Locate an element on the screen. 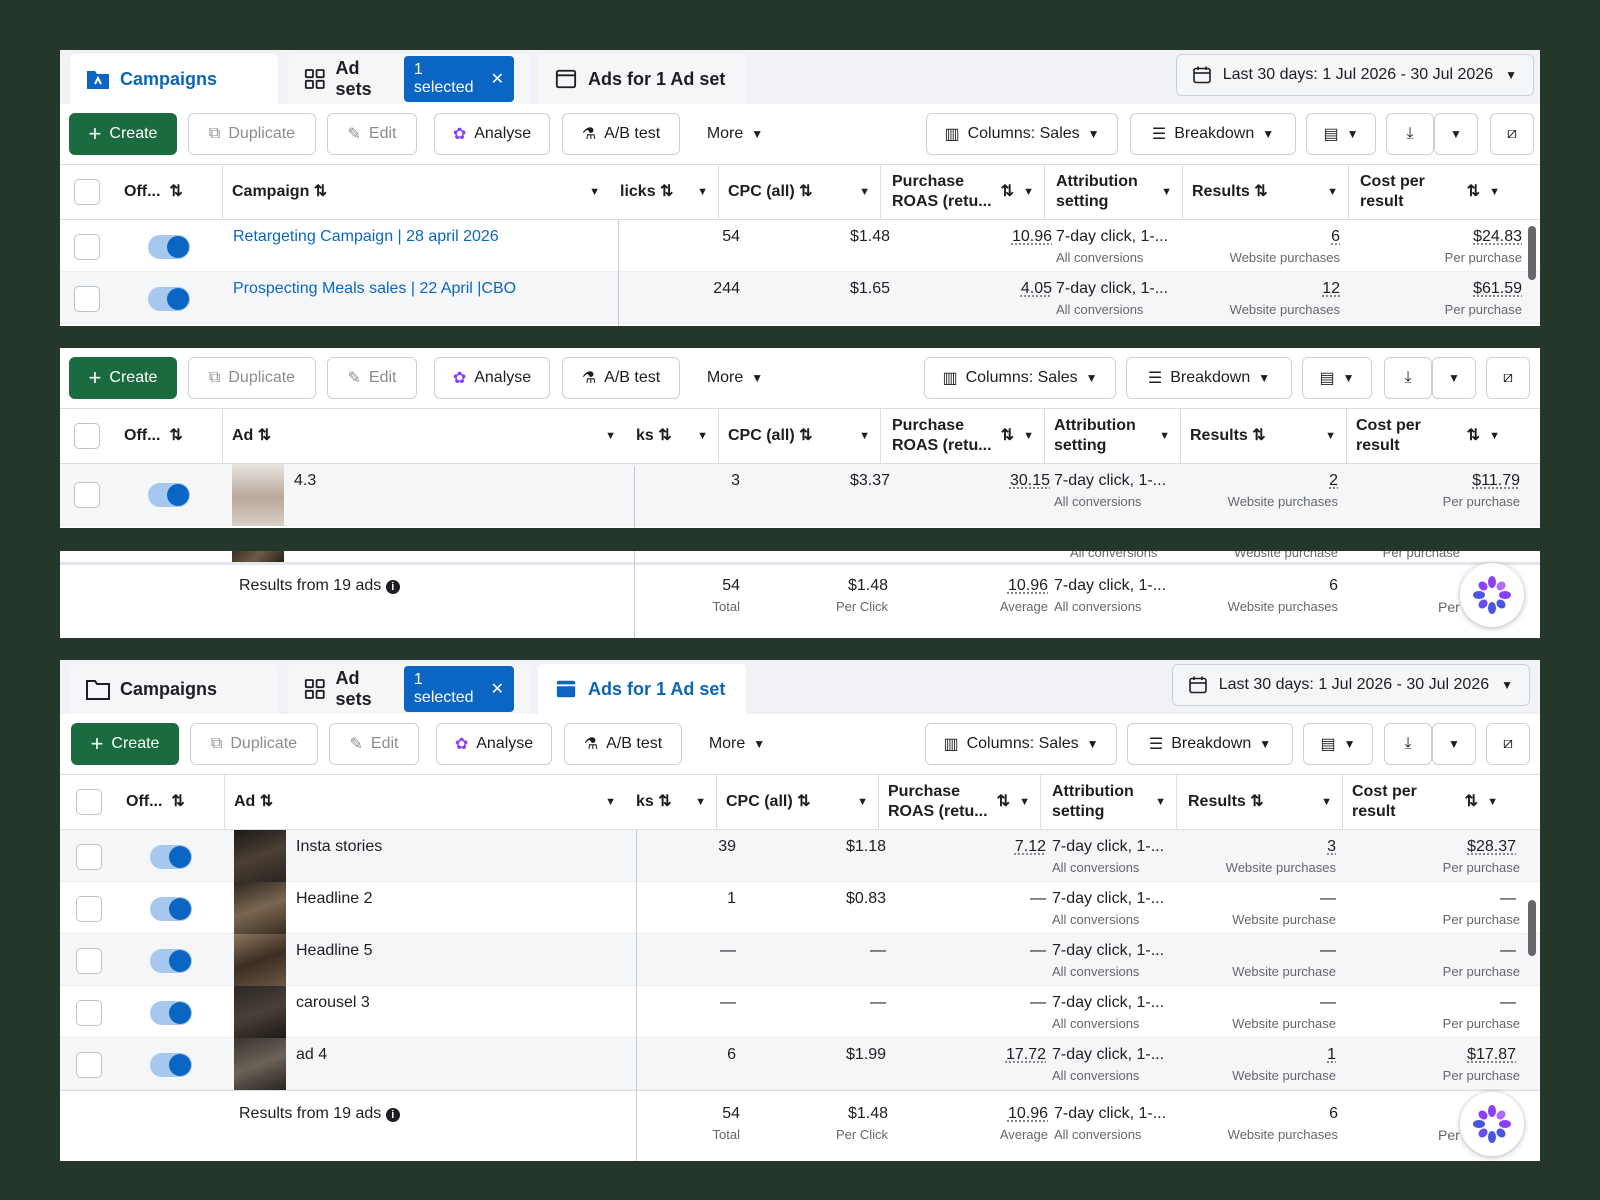 This screenshot has height=1200, width=1600. roas-value: 30.15 is located at coordinates (1030, 481).